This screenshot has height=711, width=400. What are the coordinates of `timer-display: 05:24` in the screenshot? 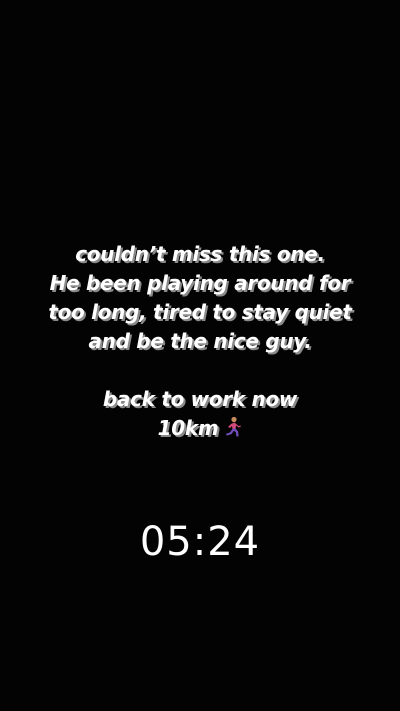 It's located at (200, 542).